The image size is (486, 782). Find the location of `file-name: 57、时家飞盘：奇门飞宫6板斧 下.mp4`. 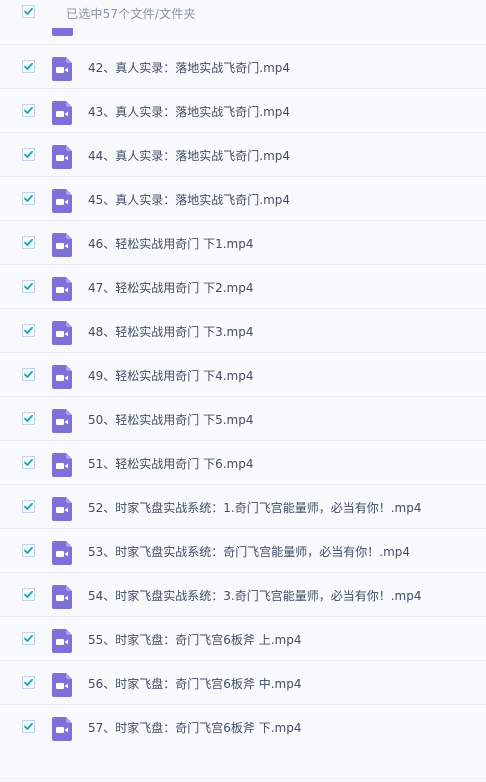

file-name: 57、时家飞盘：奇门飞宫6板斧 下.mp4 is located at coordinates (194, 727).